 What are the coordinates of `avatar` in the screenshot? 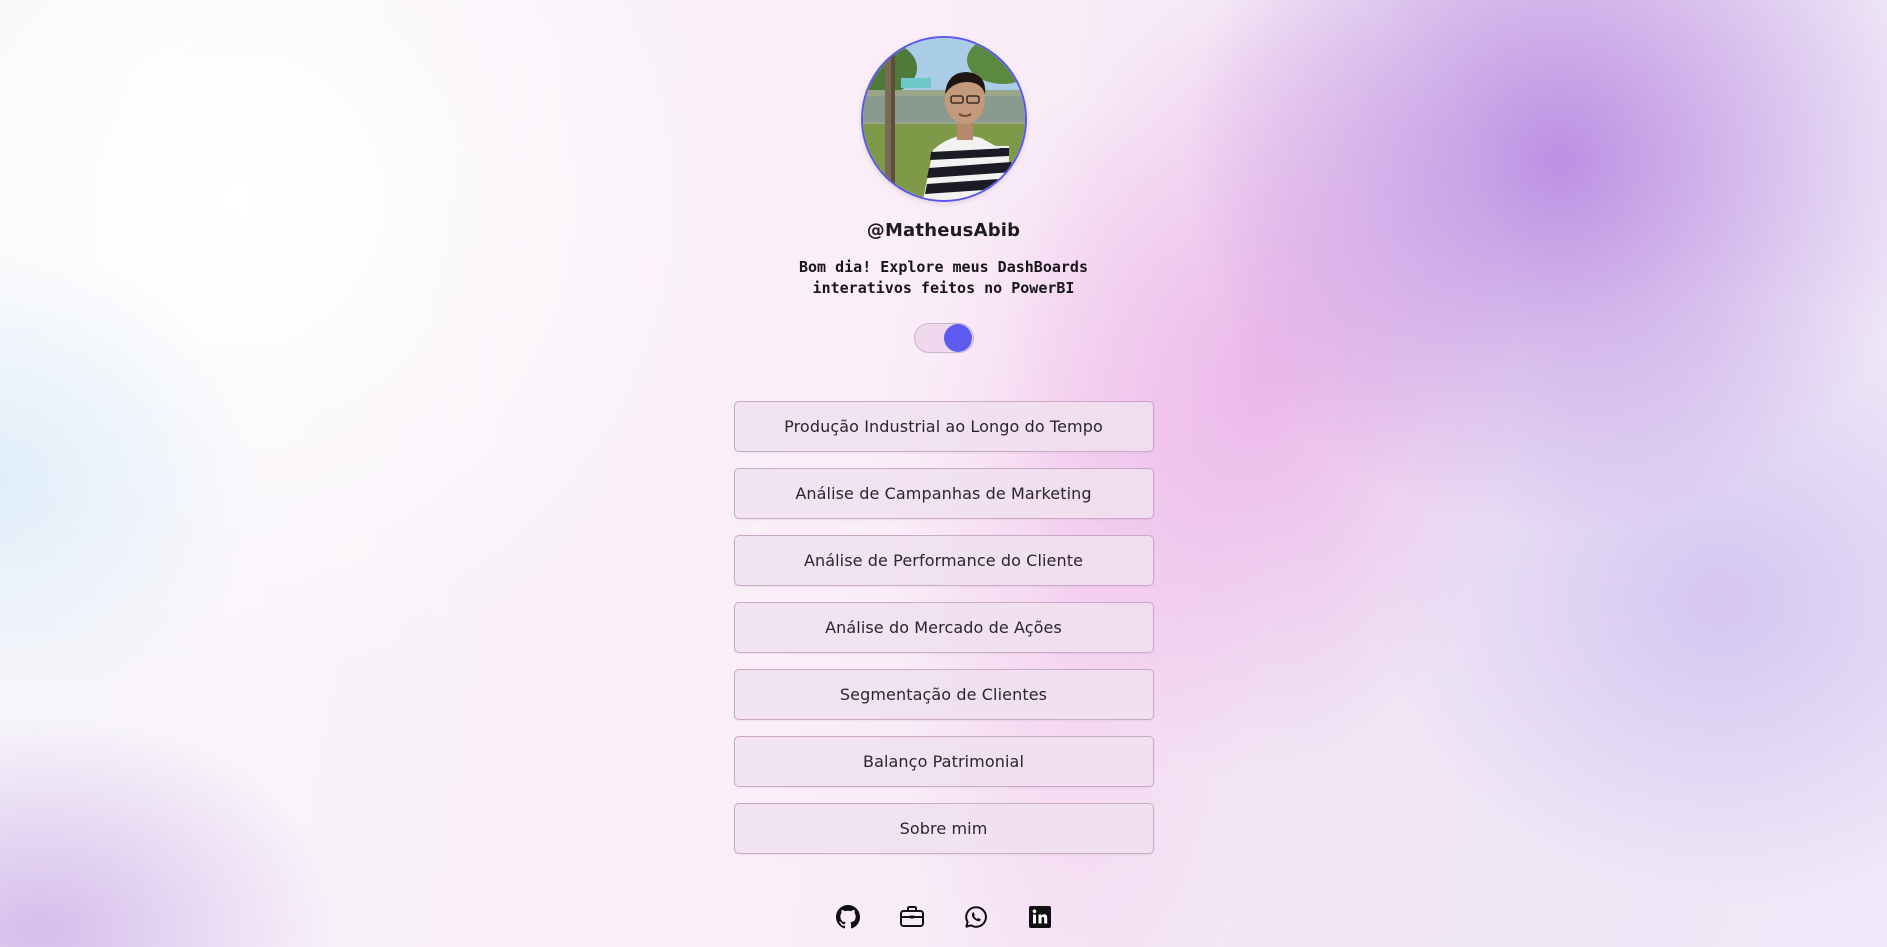 It's located at (943, 119).